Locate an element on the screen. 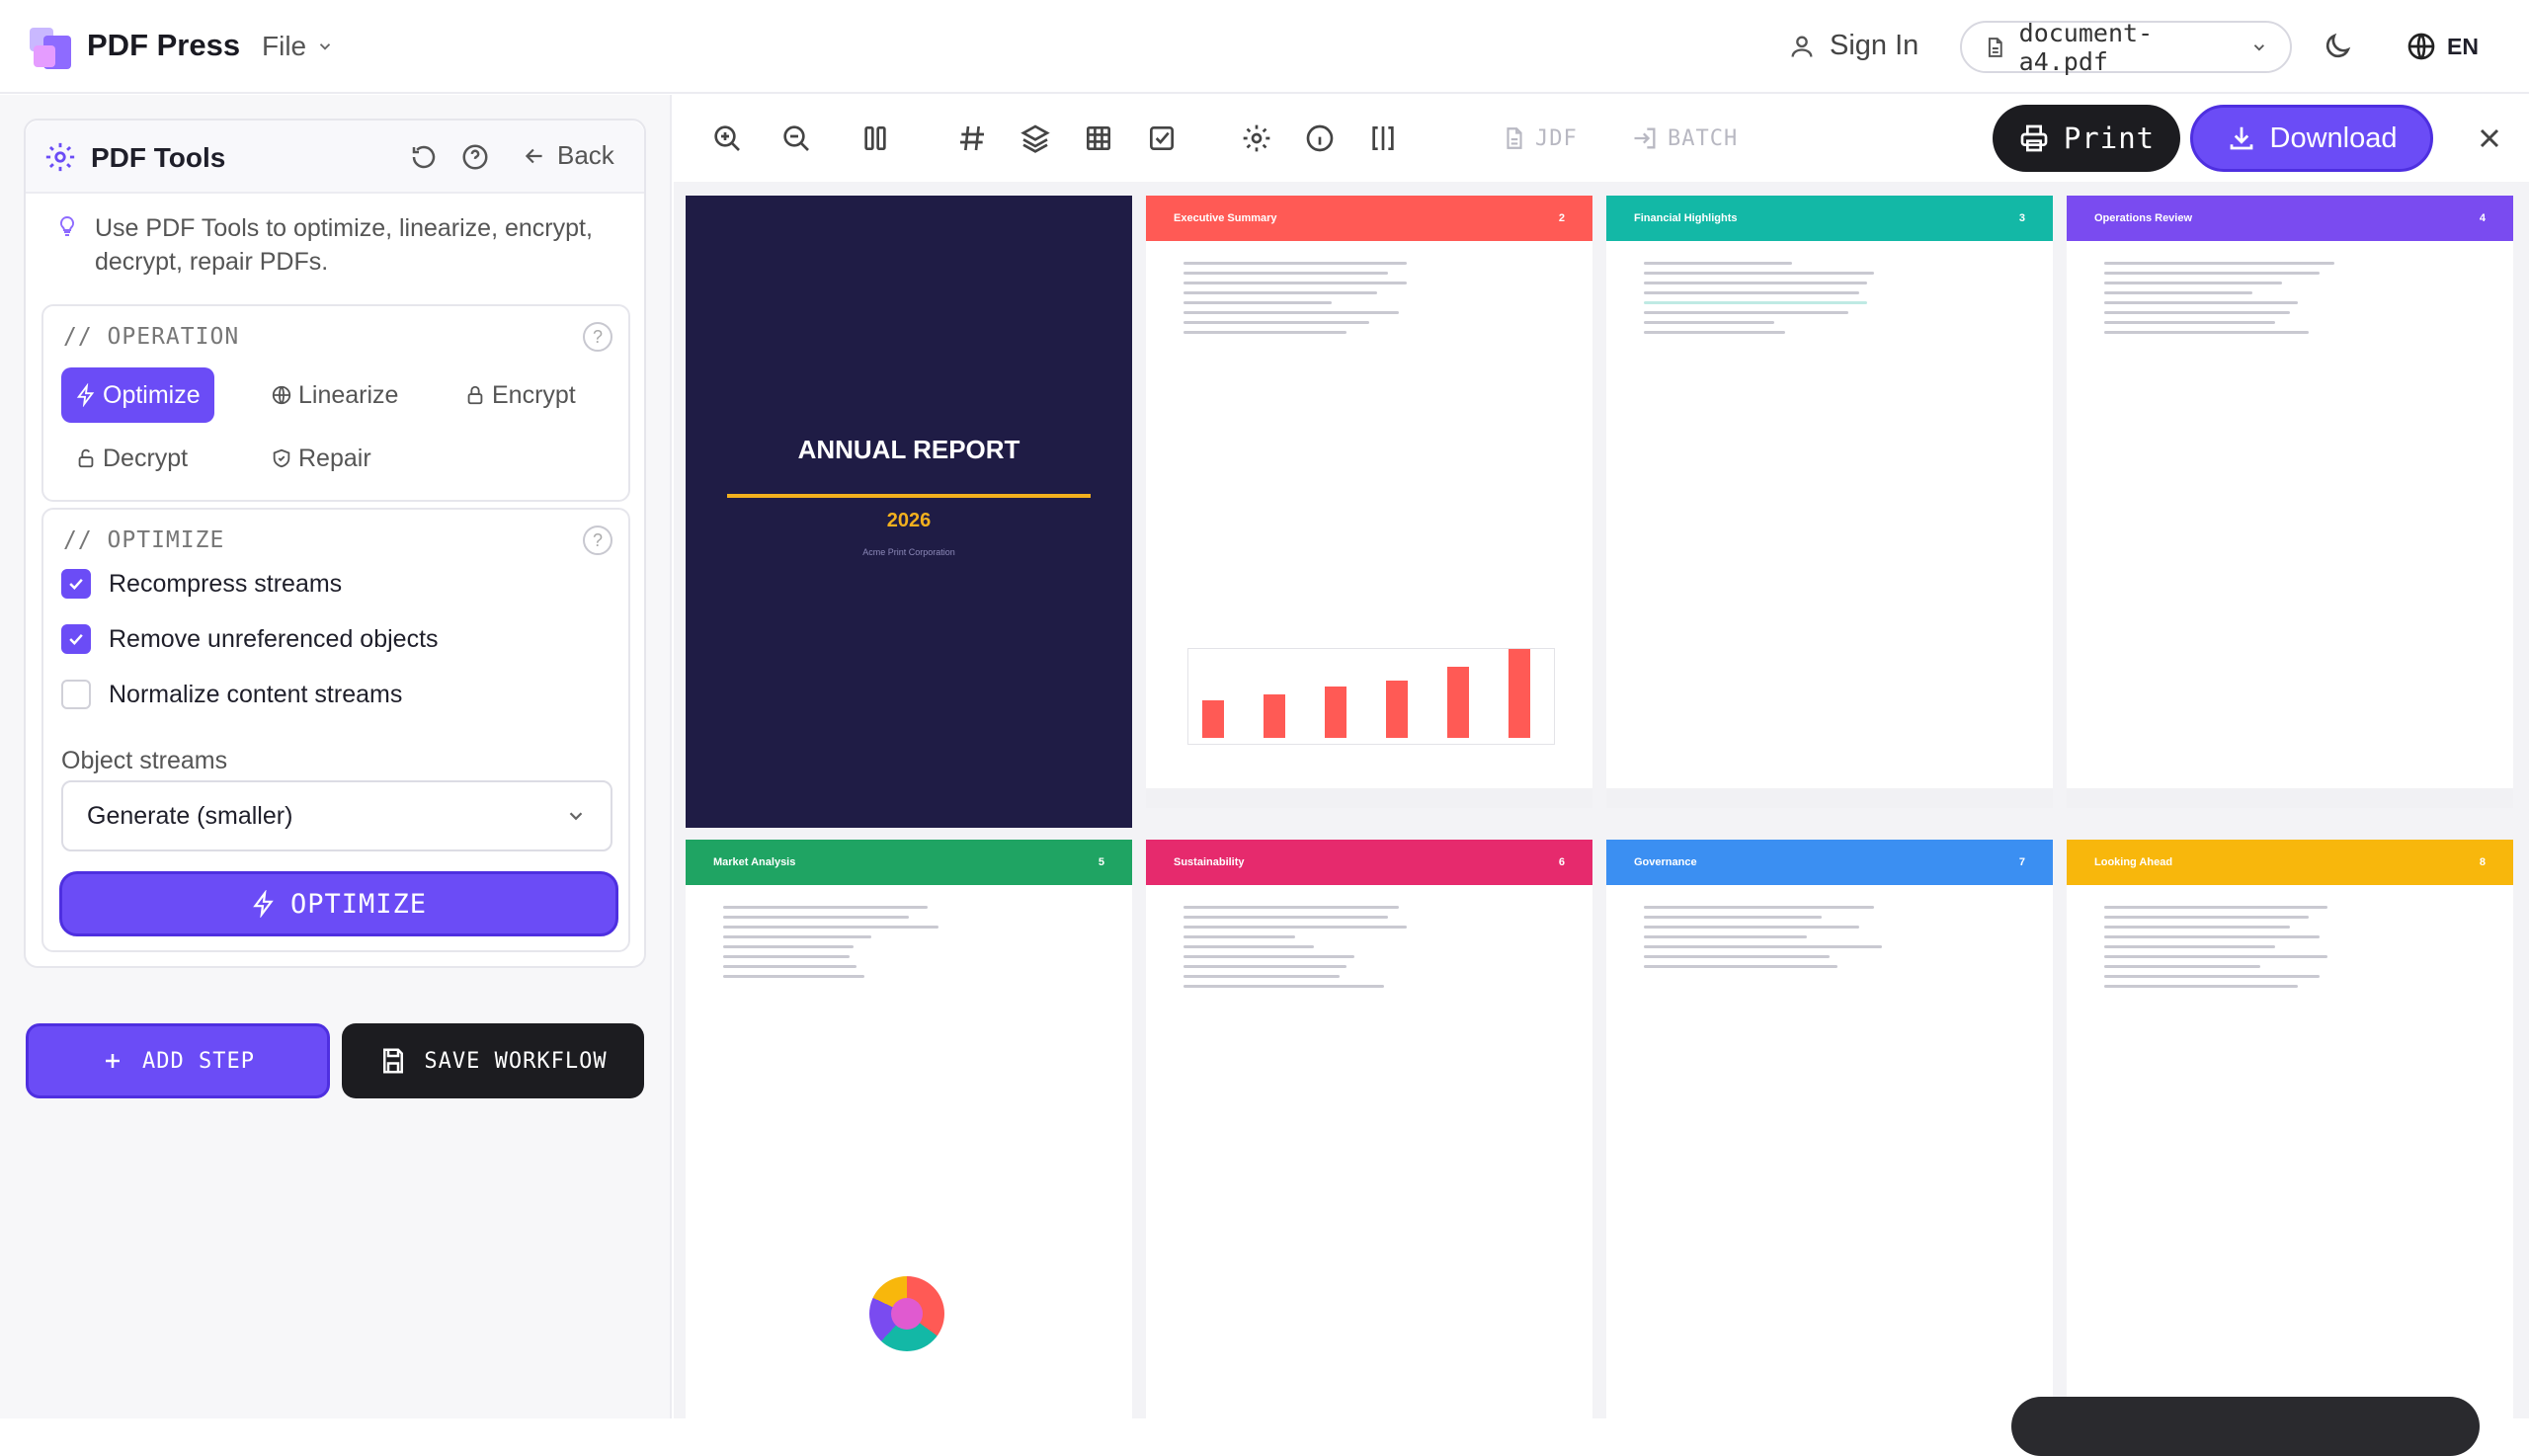  option-label: Recompress streams is located at coordinates (226, 583).